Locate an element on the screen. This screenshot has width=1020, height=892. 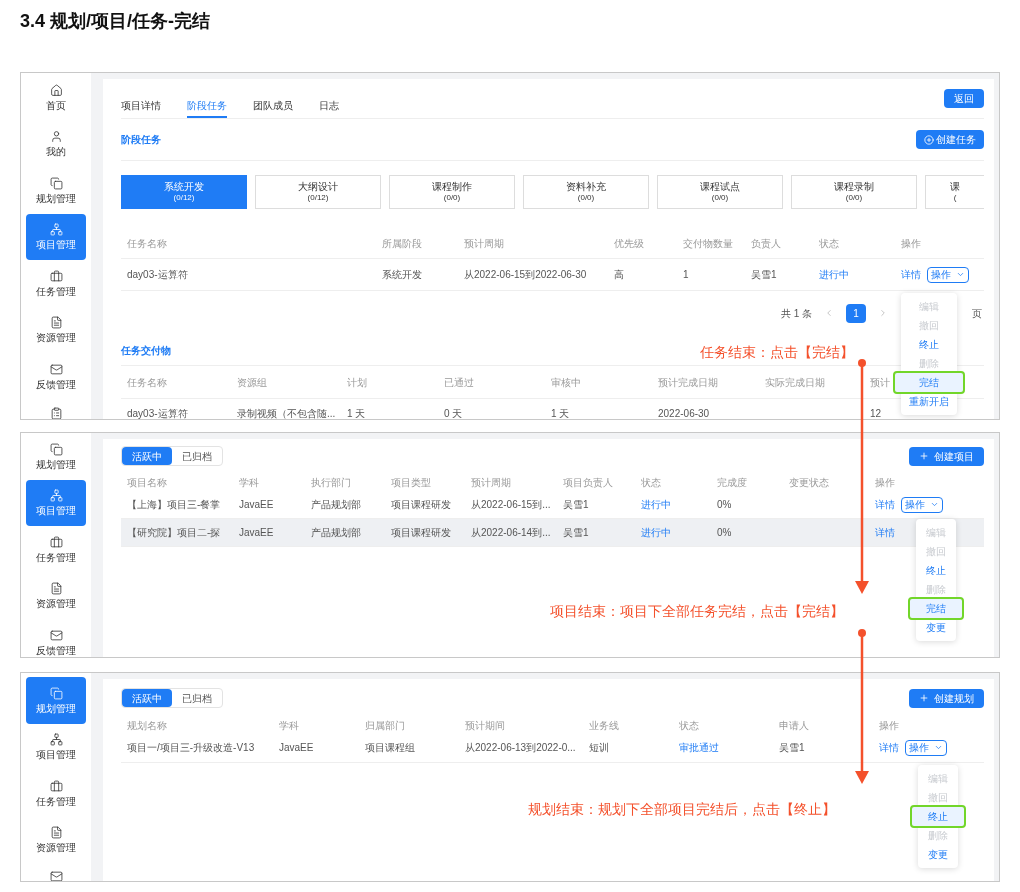
column-header: 项目类型 is located at coordinates (411, 482).